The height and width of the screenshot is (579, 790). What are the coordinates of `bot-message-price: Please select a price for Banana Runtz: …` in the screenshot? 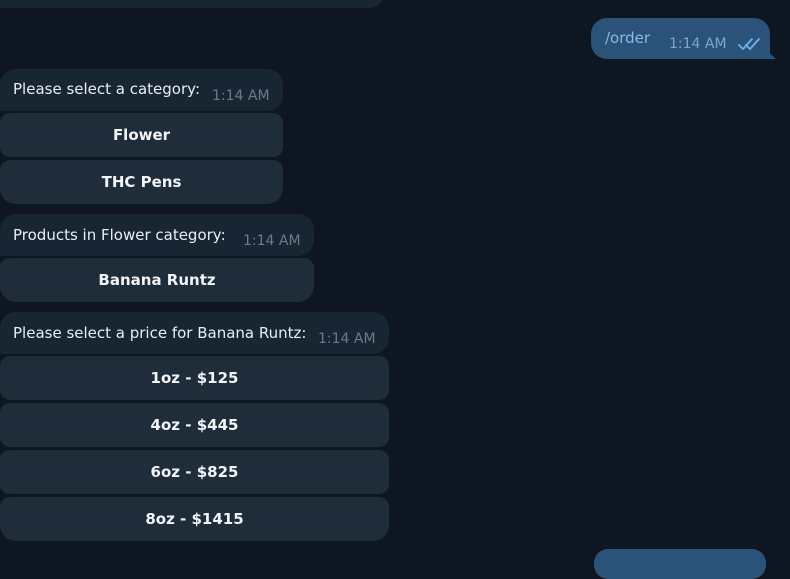 It's located at (194, 333).